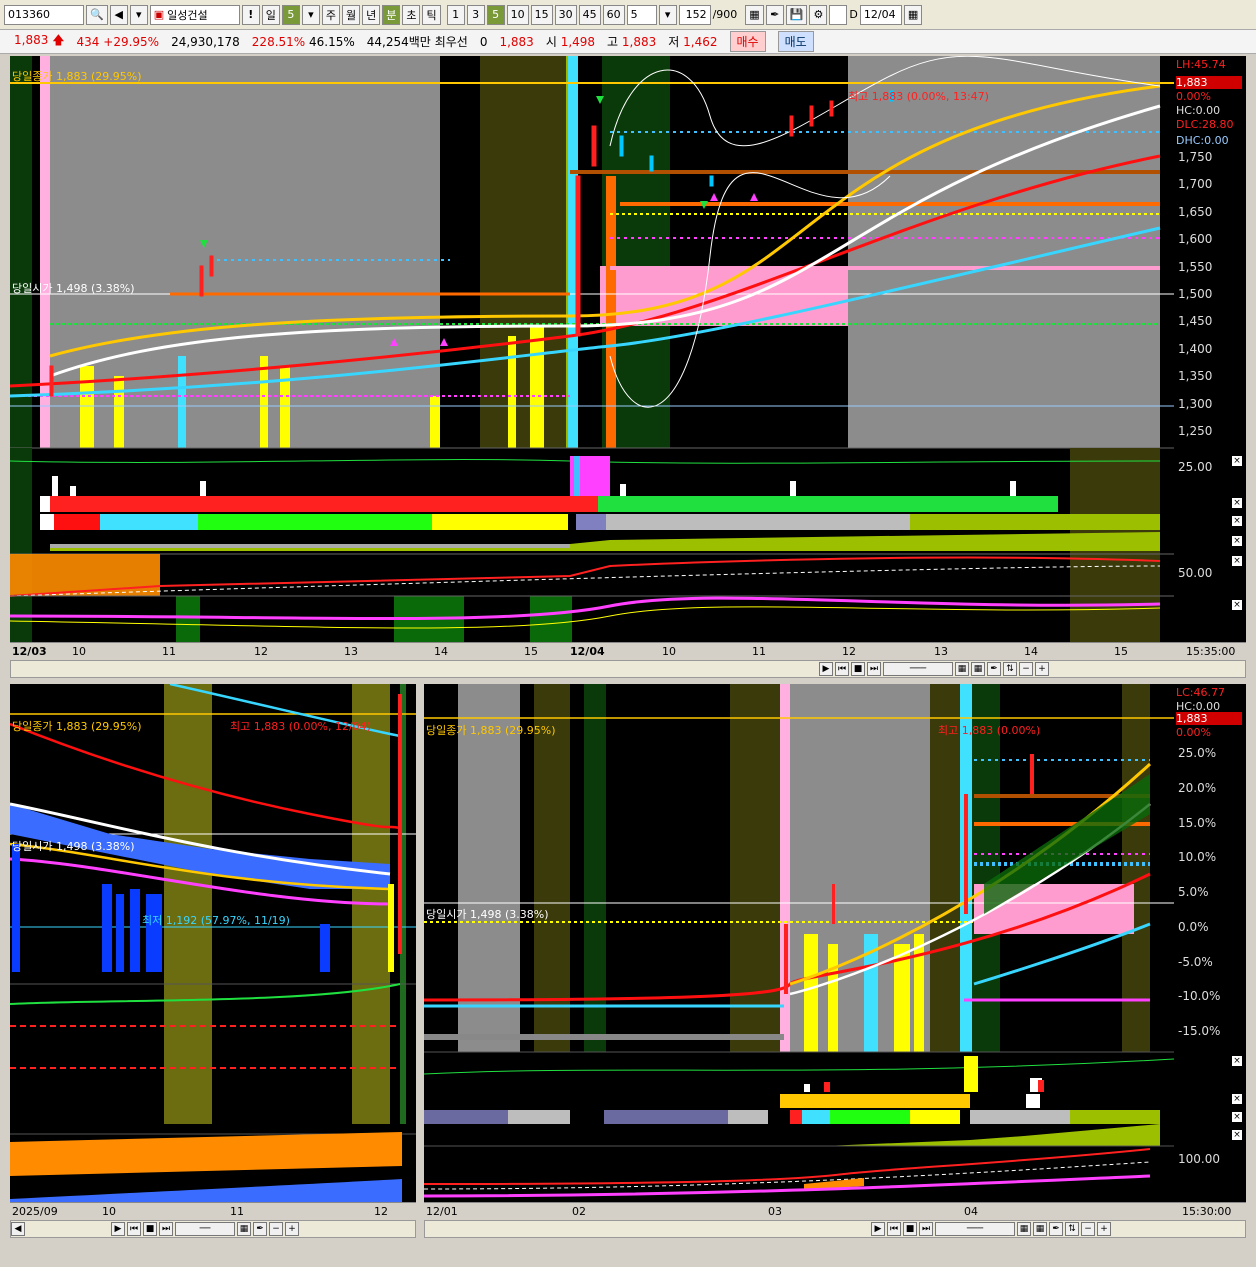 This screenshot has height=1267, width=1256. Describe the element at coordinates (44, 14) in the screenshot. I see `stock-code-input: 013360` at that location.